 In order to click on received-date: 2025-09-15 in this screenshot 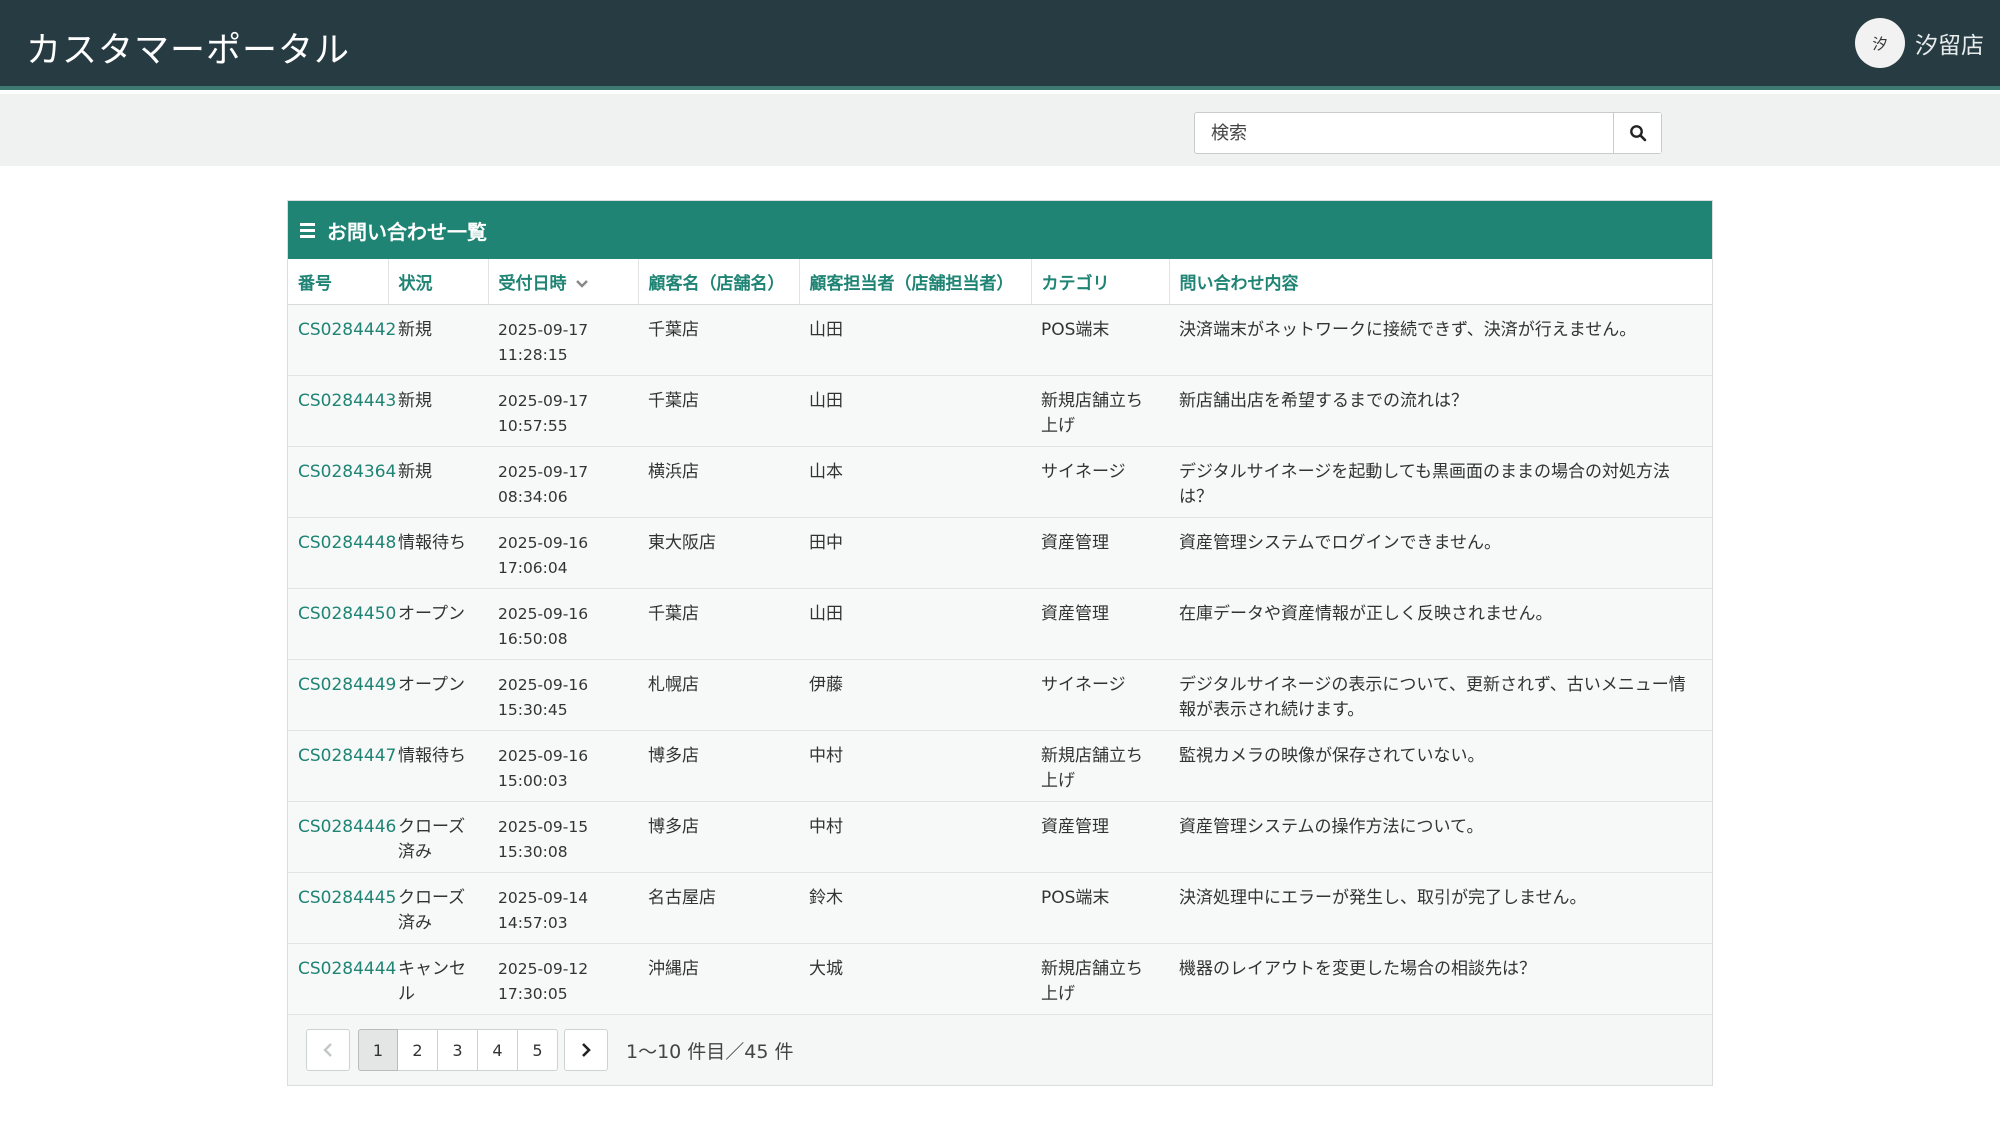, I will do `click(543, 827)`.